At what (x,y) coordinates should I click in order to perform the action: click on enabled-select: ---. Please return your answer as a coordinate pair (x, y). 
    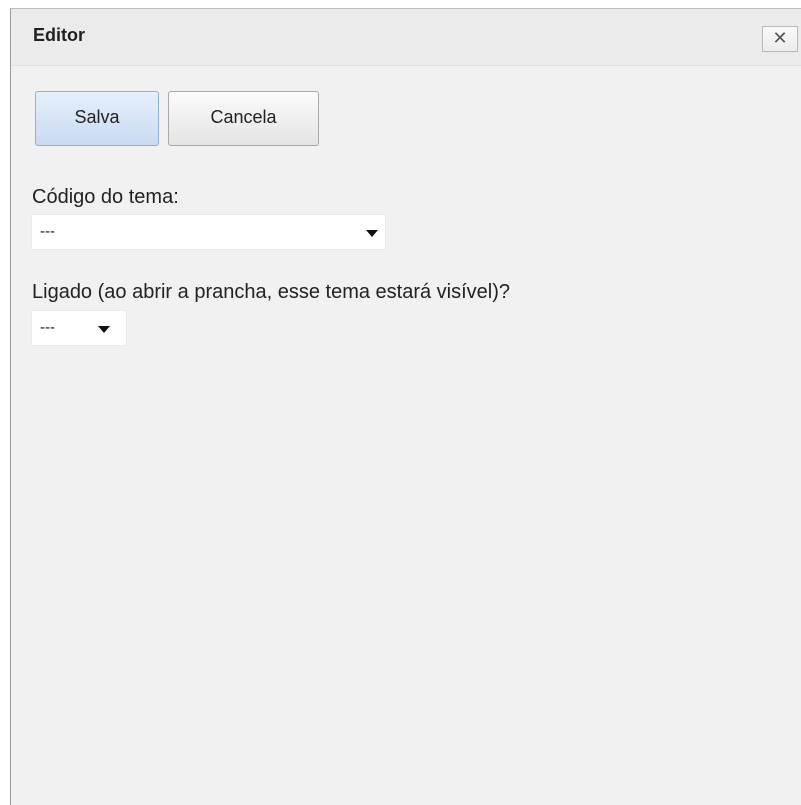
    Looking at the image, I should click on (79, 328).